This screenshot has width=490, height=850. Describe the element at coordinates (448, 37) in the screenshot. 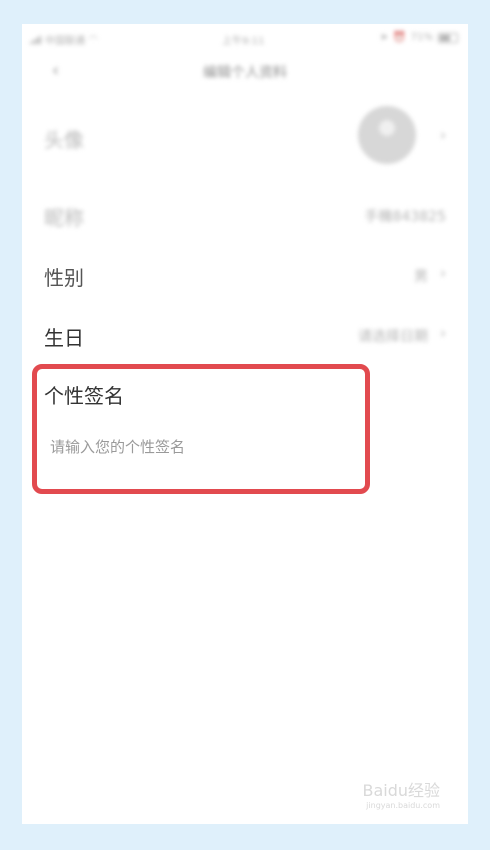

I see `battery-icon` at that location.